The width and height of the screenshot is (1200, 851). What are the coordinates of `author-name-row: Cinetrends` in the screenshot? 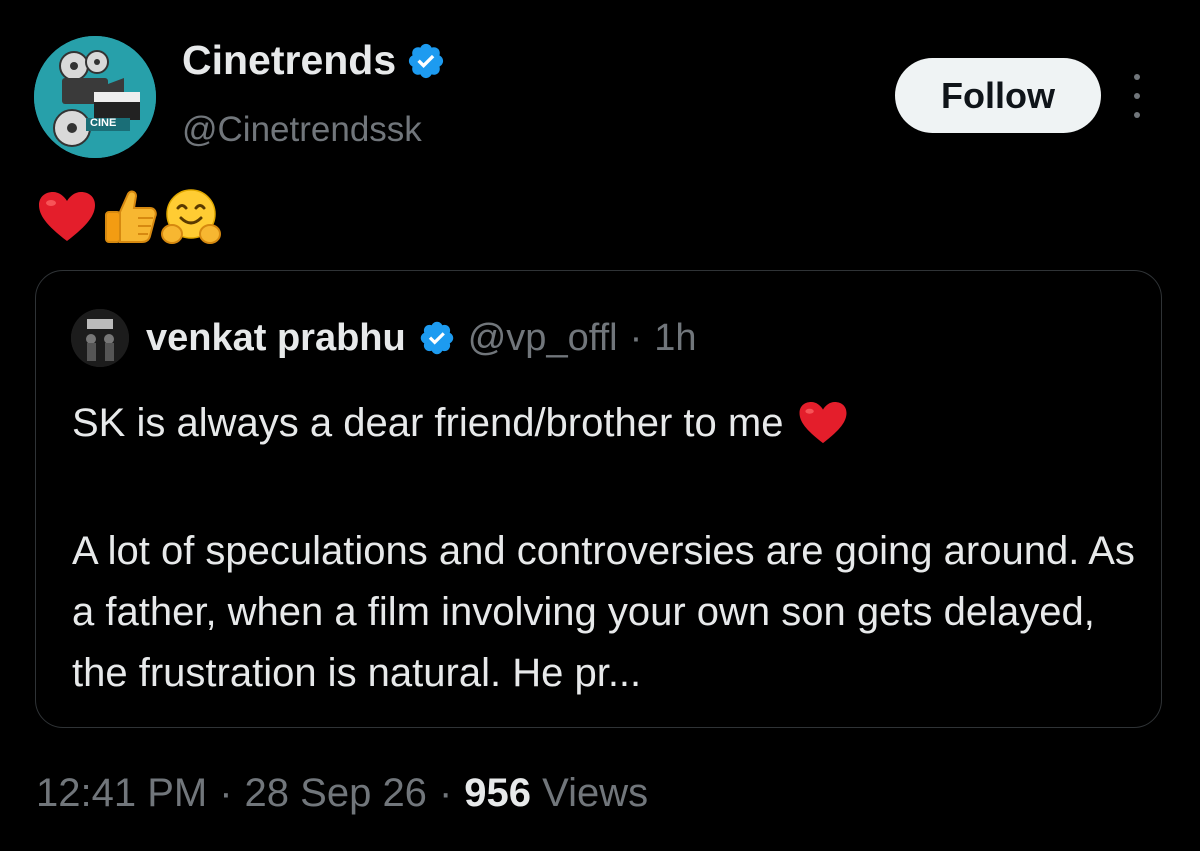 It's located at (314, 60).